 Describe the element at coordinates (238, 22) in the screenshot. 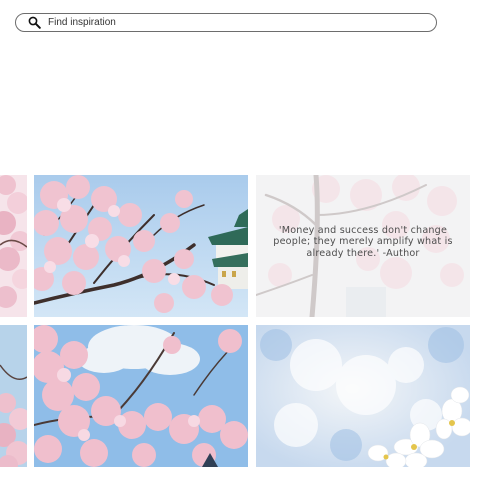

I see `search-input` at that location.